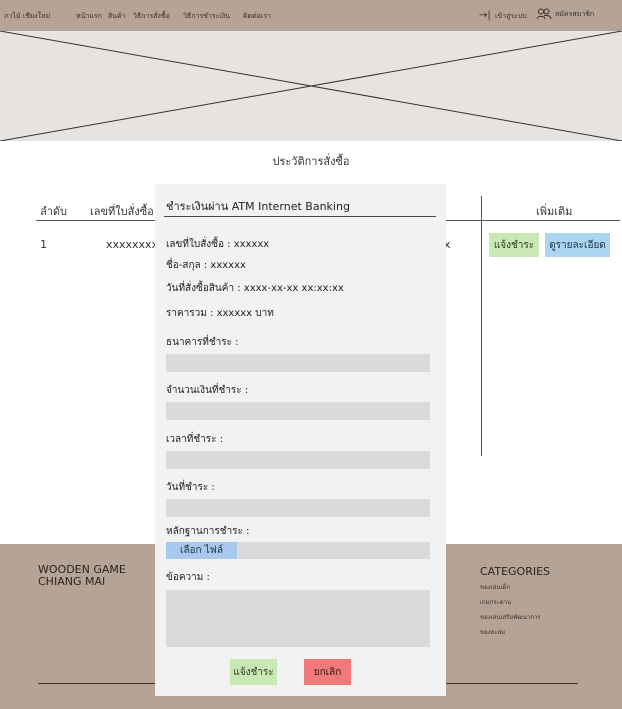 This screenshot has height=709, width=622. What do you see at coordinates (122, 211) in the screenshot?
I see `header-order-no: เลขที่ใบสั่งซื้อ` at bounding box center [122, 211].